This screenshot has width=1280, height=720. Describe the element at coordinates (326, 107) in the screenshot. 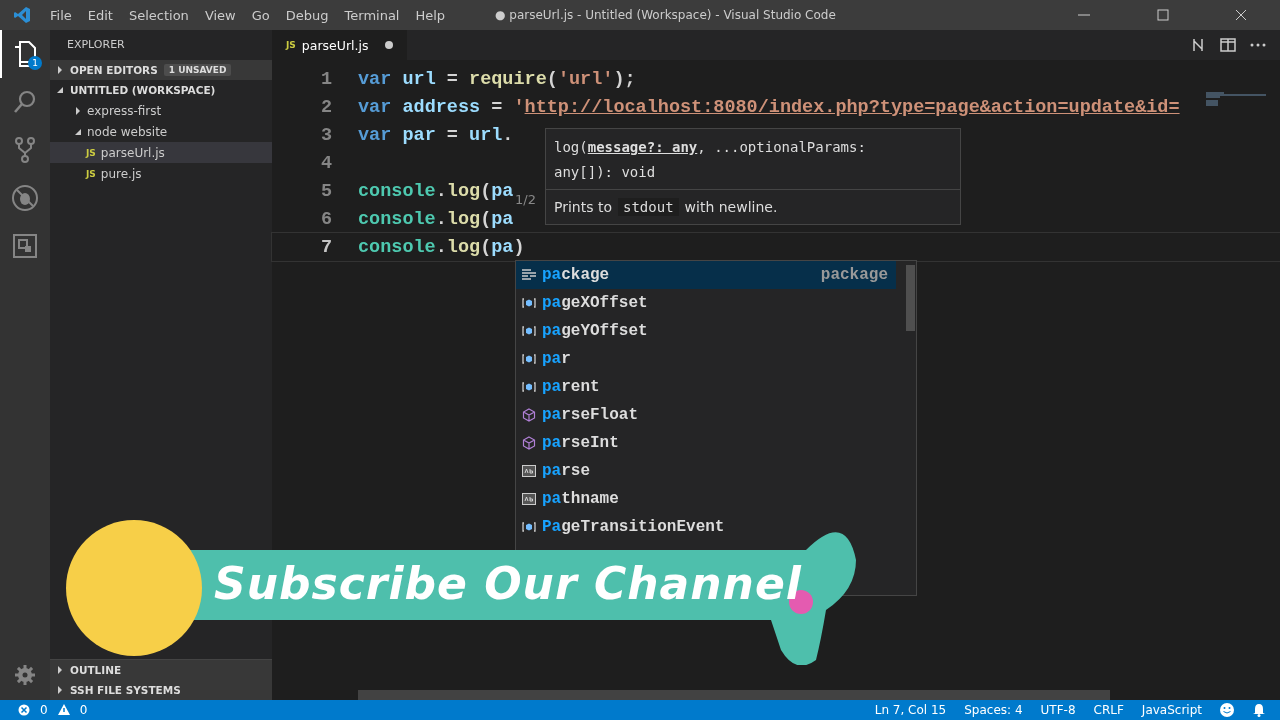

I see `line-number: 2` at that location.